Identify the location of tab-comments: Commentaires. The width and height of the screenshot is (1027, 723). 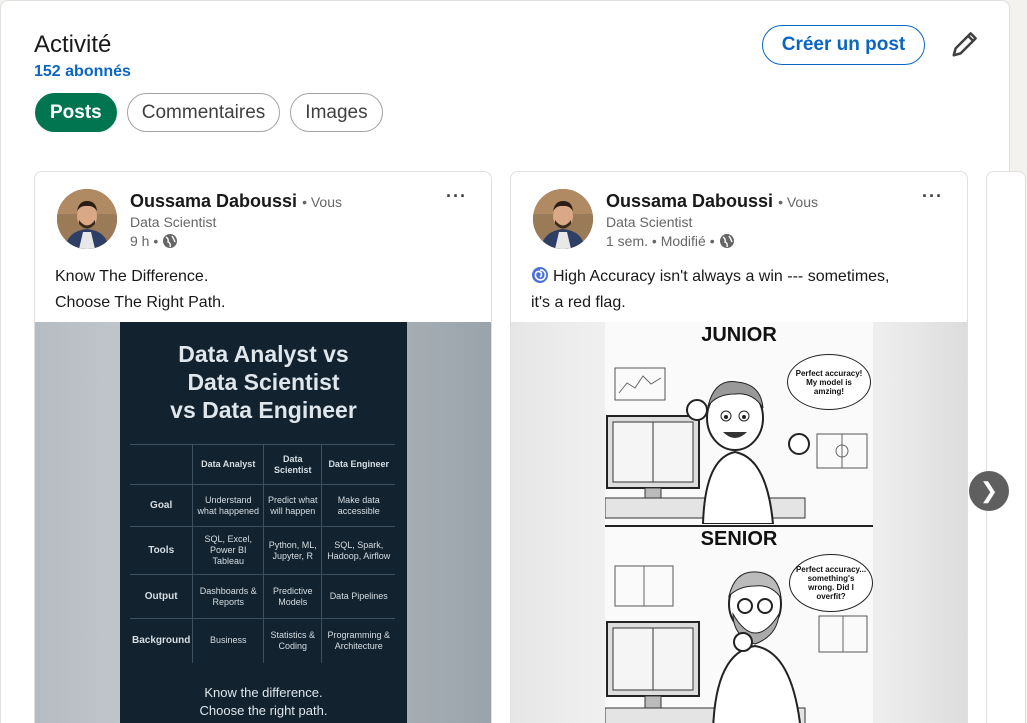
(203, 112).